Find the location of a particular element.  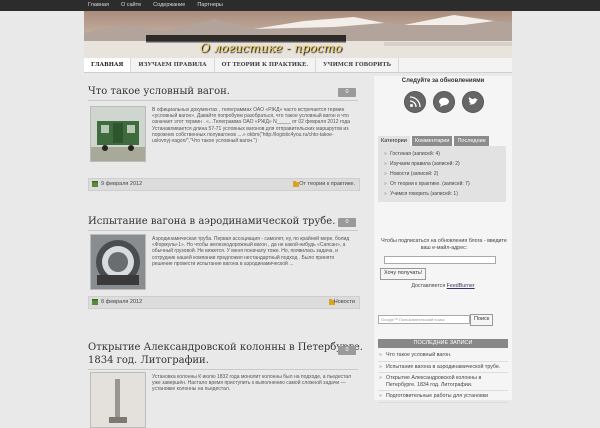

post-title-line-2: 1834 год. Литографии. is located at coordinates (148, 360).